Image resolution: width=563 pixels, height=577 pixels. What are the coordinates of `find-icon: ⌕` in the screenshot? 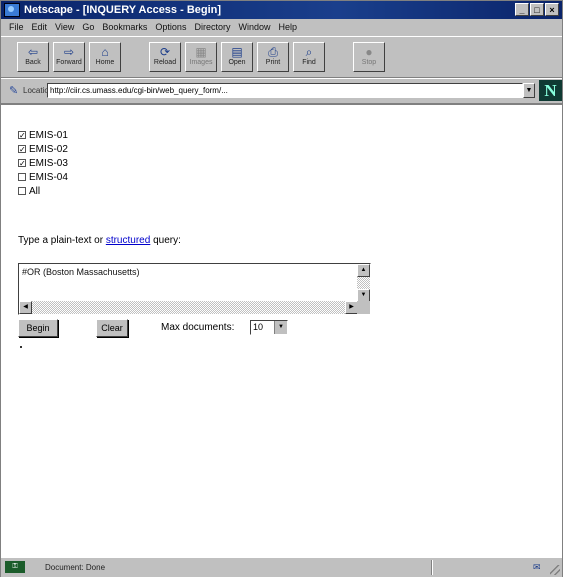 It's located at (309, 52).